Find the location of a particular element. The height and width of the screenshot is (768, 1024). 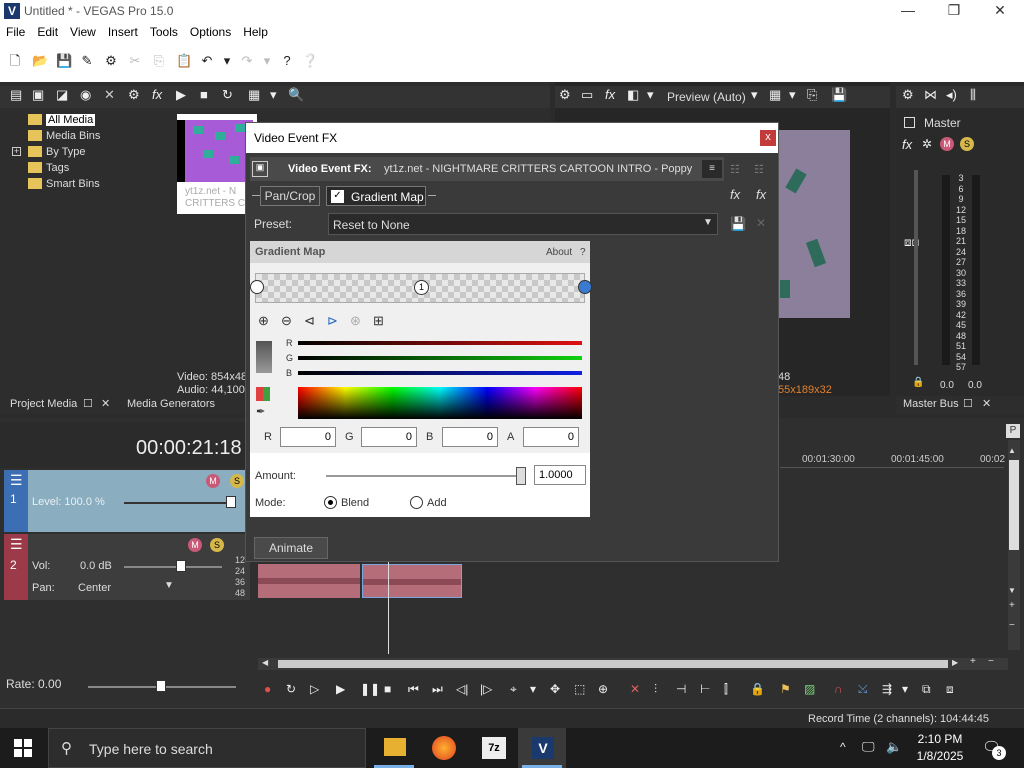

view-list-icon: ☷ is located at coordinates (735, 169).